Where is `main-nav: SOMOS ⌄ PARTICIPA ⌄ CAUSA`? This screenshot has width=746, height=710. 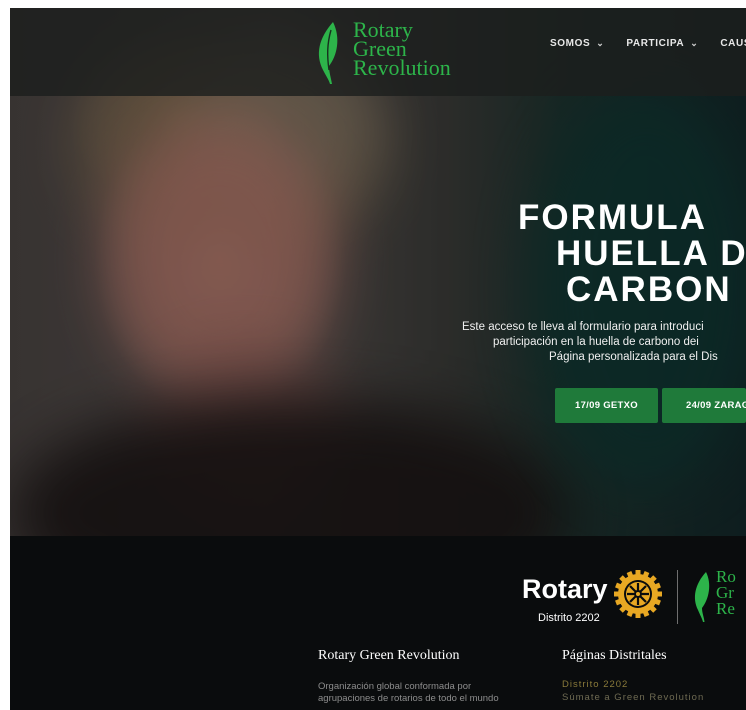
main-nav: SOMOS ⌄ PARTICIPA ⌄ CAUSA is located at coordinates (648, 43).